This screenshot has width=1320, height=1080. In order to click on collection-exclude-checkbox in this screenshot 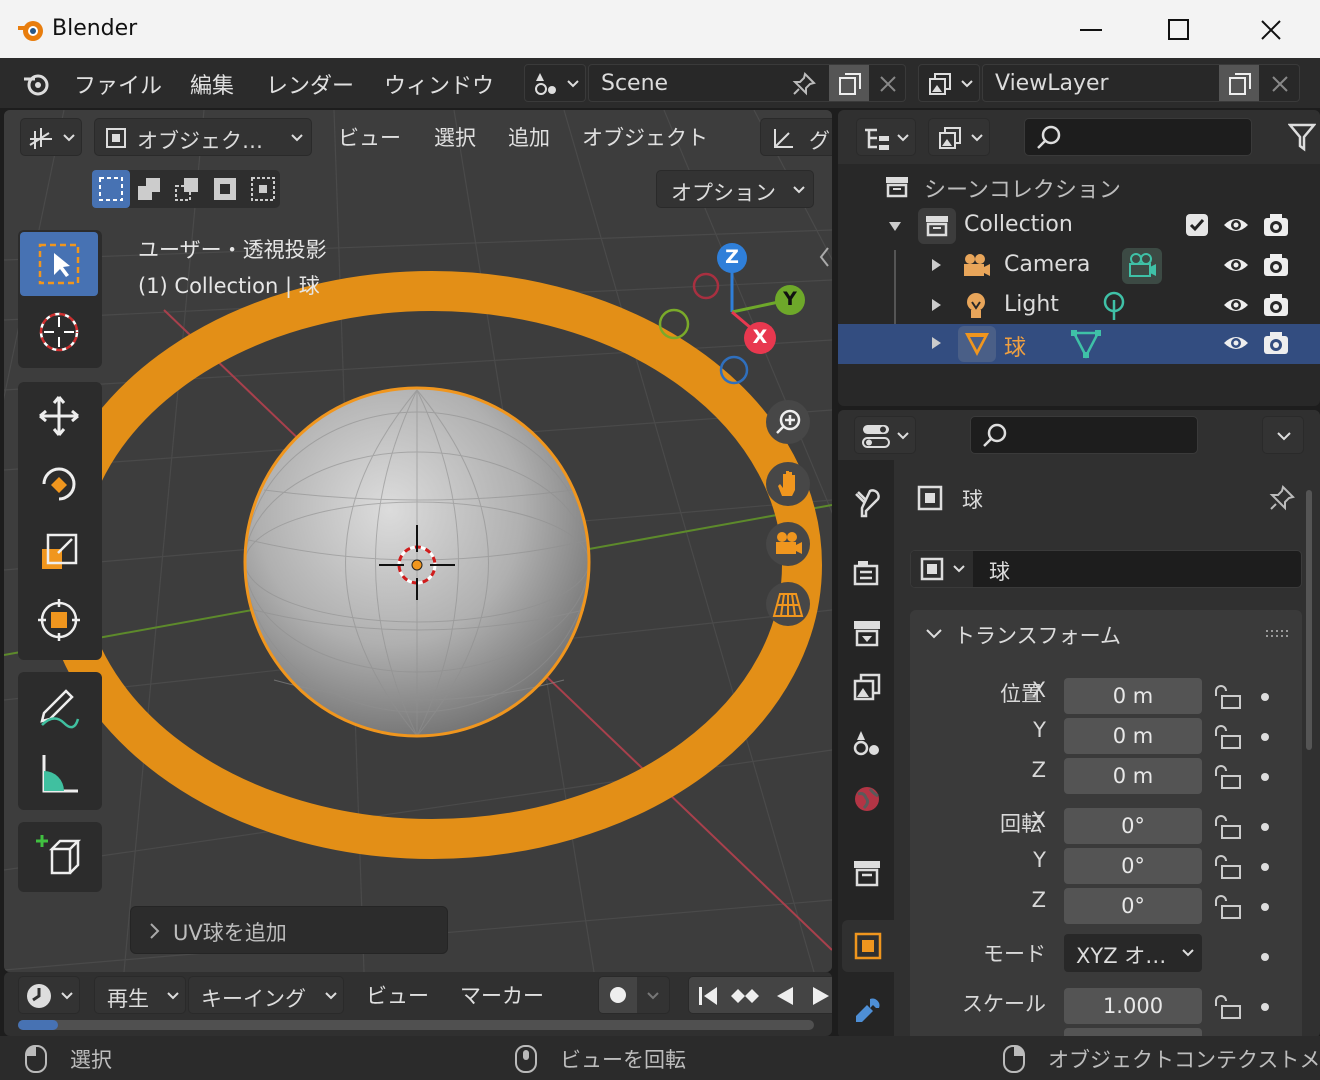, I will do `click(1197, 225)`.